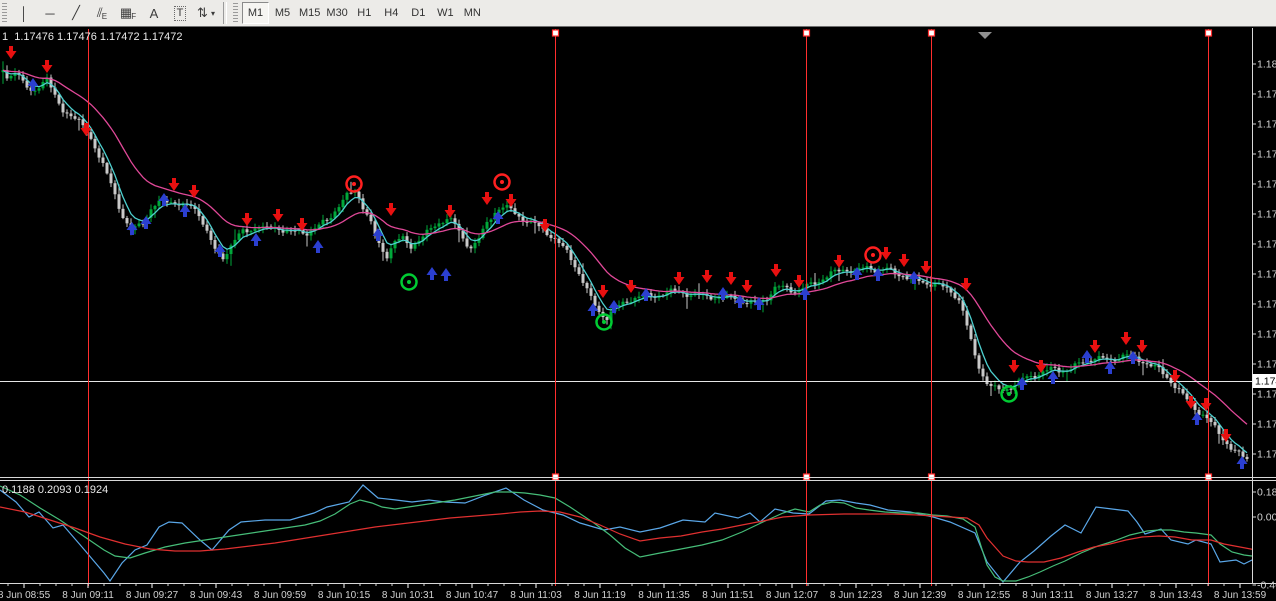 The width and height of the screenshot is (1276, 601). I want to click on time-axis-label: 8 Jun 09:27, so click(152, 595).